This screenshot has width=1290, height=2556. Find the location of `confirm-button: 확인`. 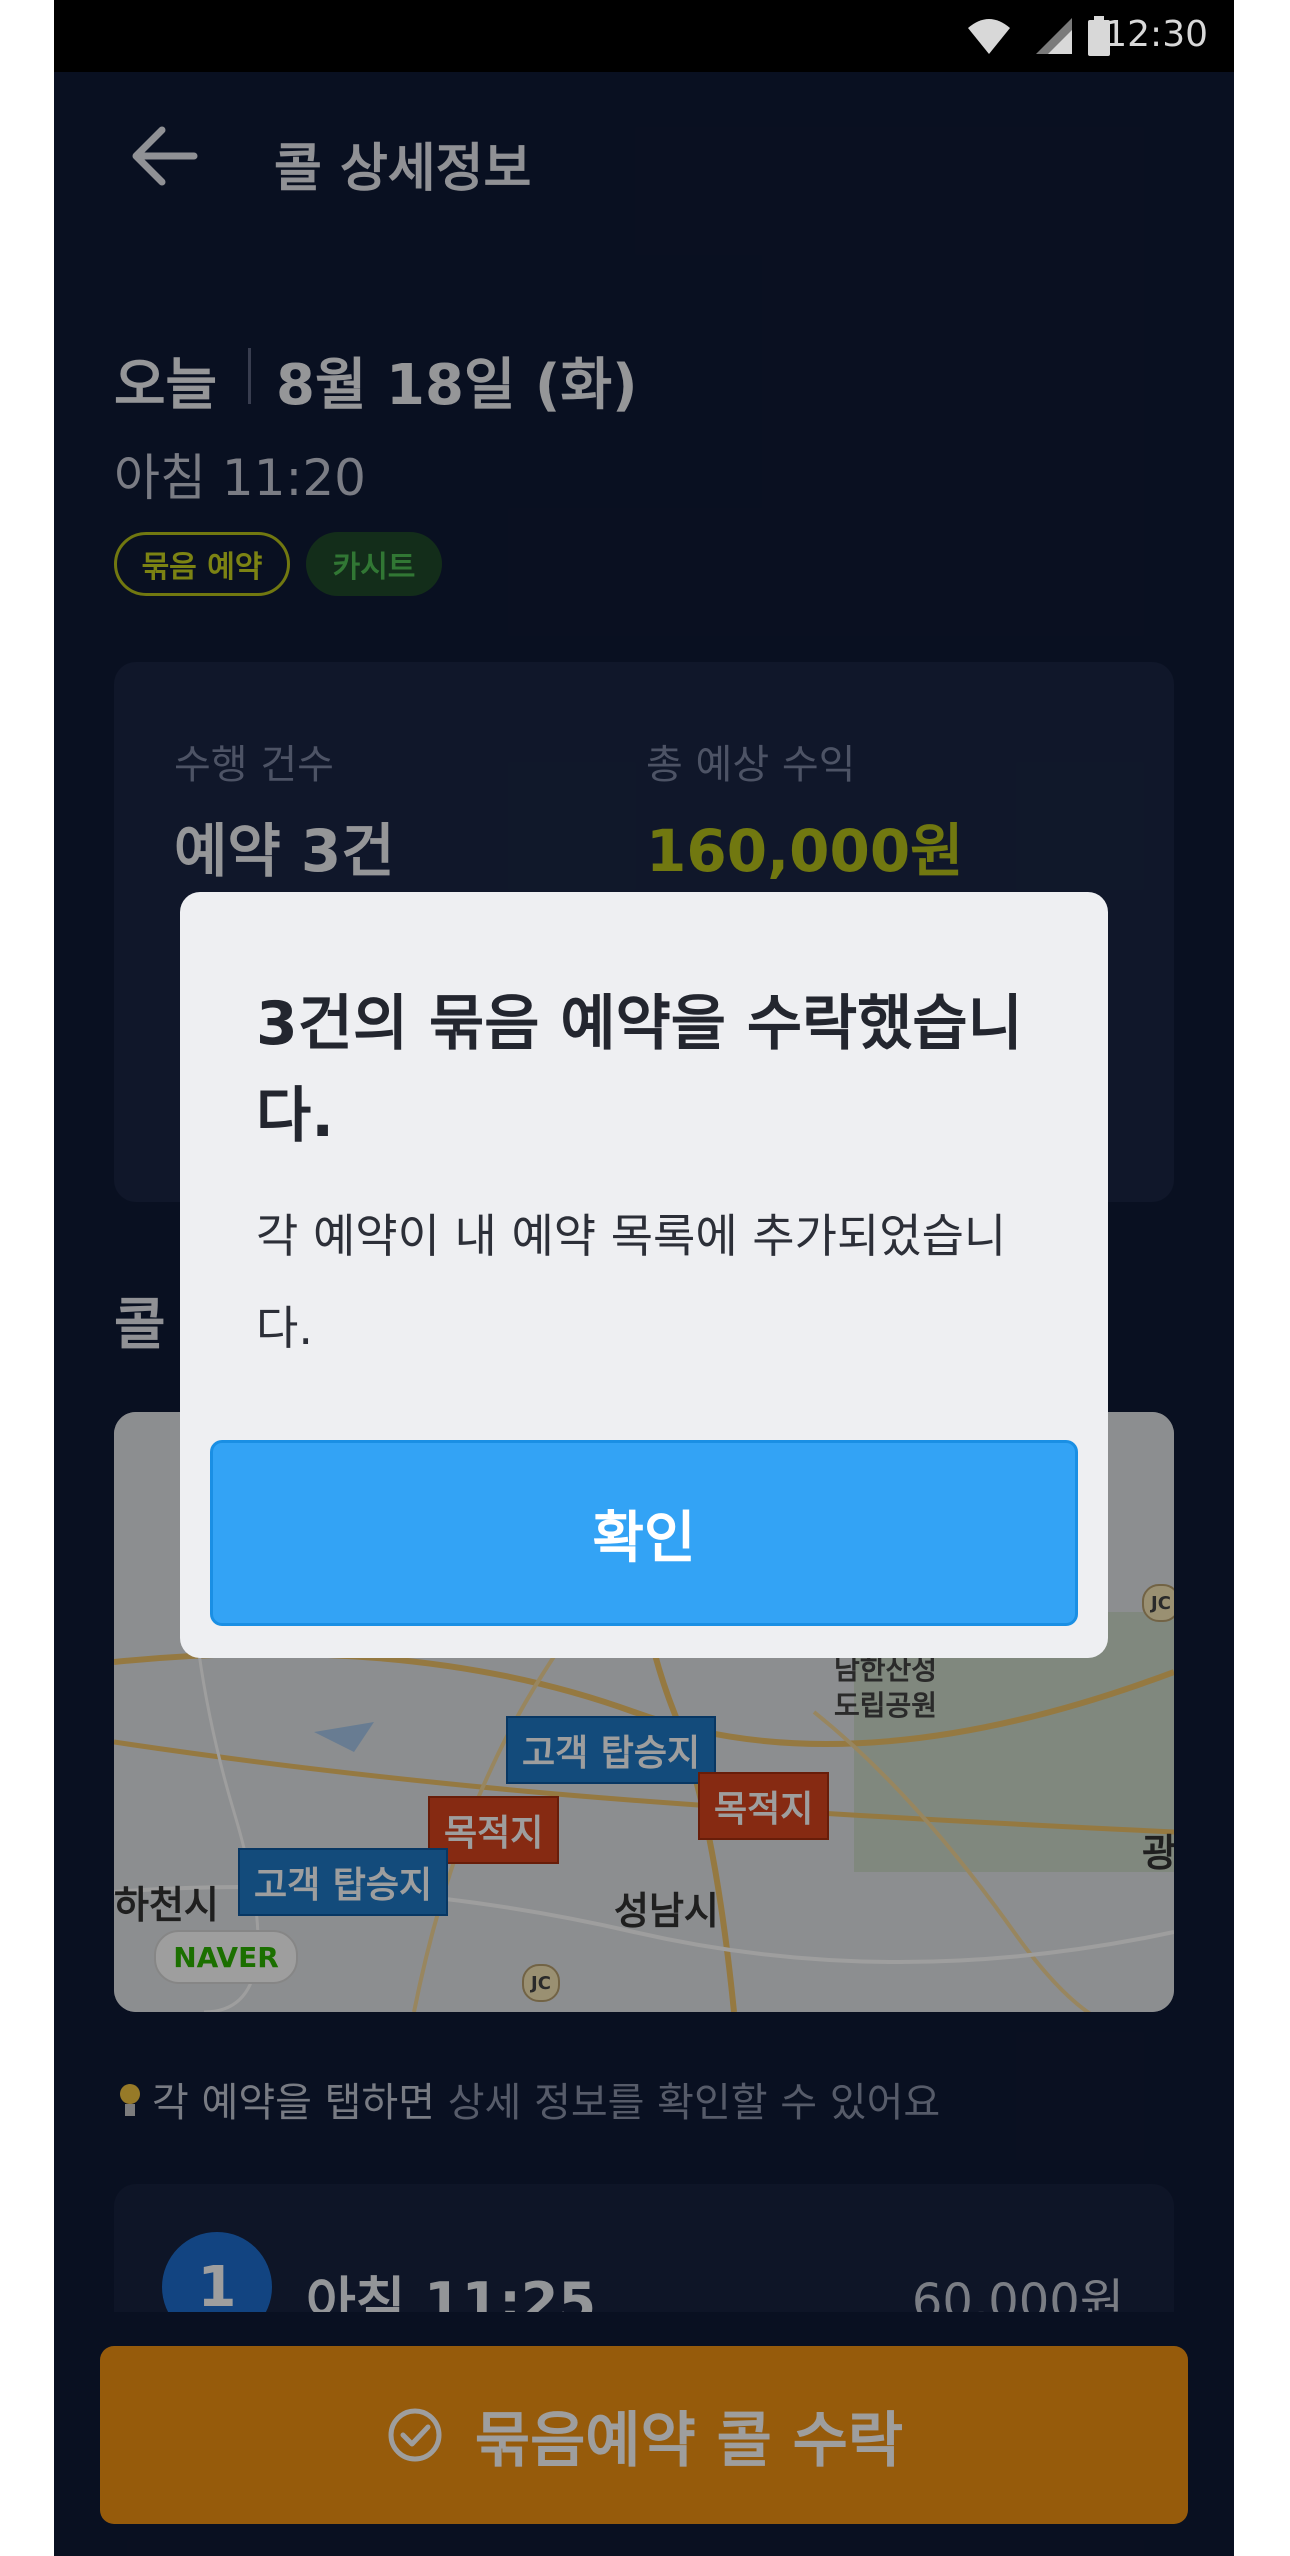

confirm-button: 확인 is located at coordinates (644, 1533).